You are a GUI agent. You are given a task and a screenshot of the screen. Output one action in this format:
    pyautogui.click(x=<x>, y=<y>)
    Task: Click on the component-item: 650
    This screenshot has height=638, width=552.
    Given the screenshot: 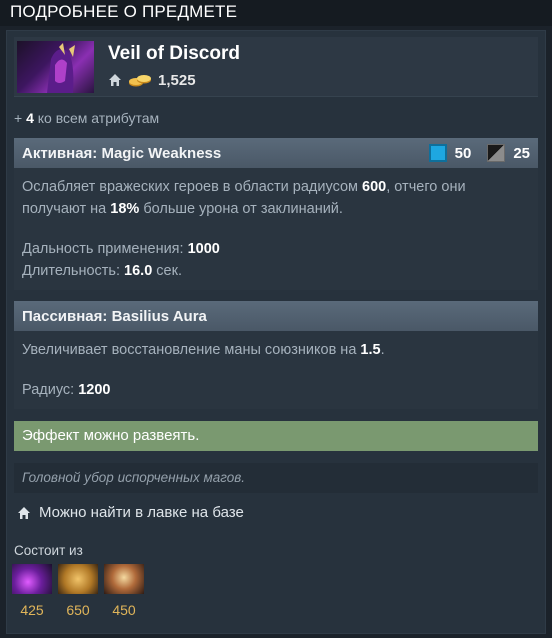 What is the action you would take?
    pyautogui.click(x=78, y=591)
    